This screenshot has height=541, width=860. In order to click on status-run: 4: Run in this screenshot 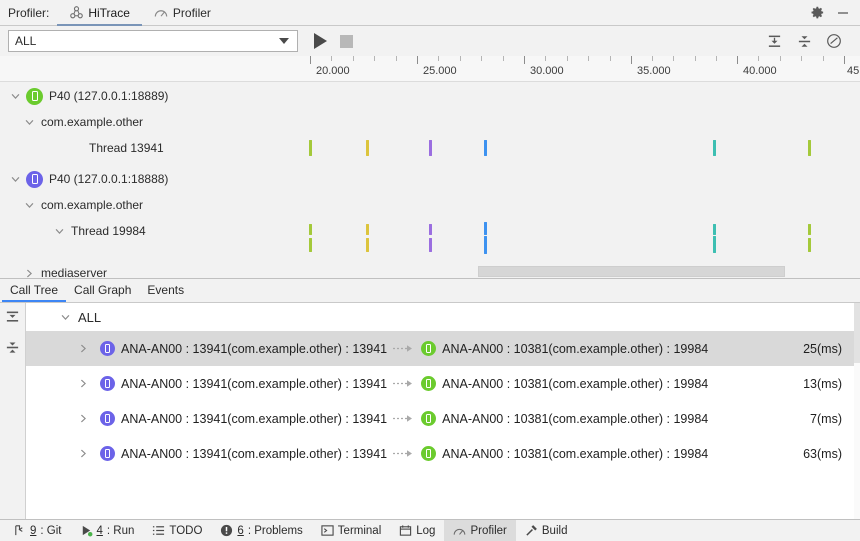, I will do `click(107, 530)`.